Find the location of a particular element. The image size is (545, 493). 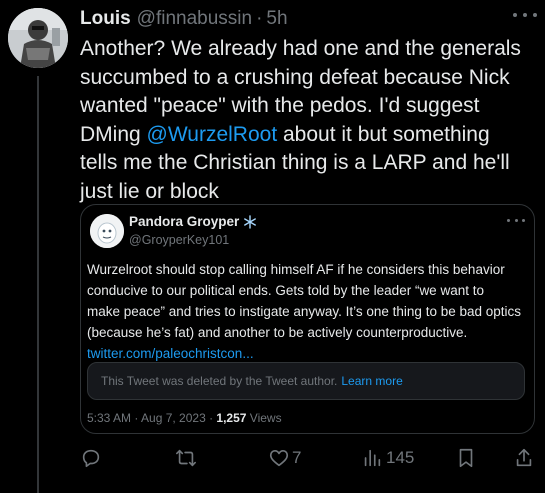

quoted-timestamp: 5:33 AM · Aug 7, 2023 · is located at coordinates (151, 418).